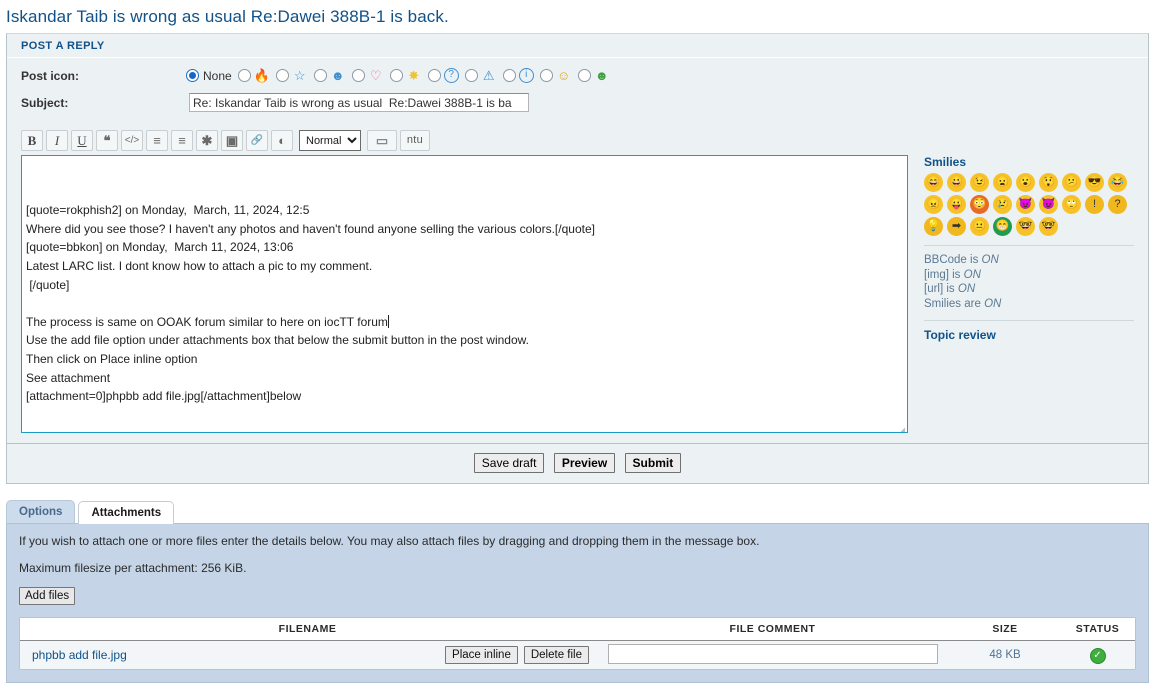 This screenshot has height=690, width=1155. I want to click on smiley-confused-icon: 😕, so click(1071, 182).